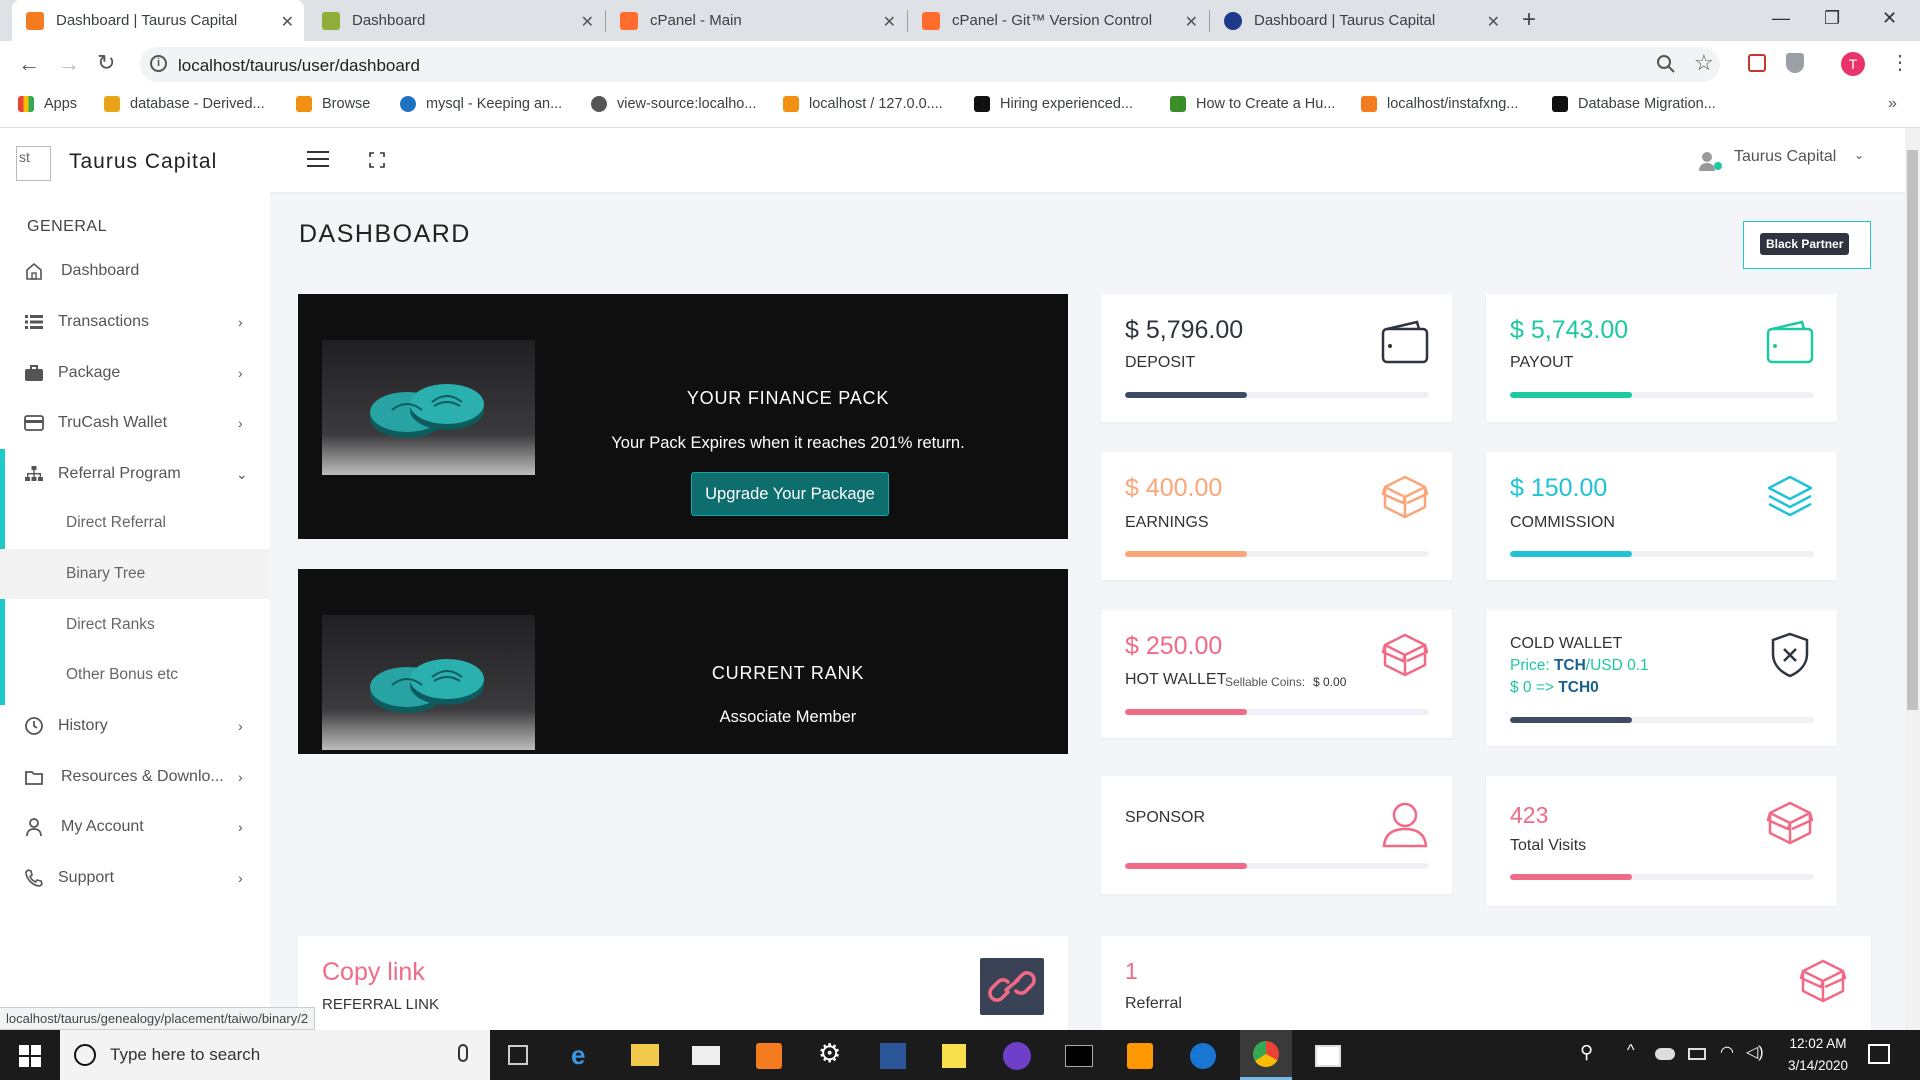 The height and width of the screenshot is (1080, 1920). Describe the element at coordinates (1562, 522) in the screenshot. I see `commission-label: COMMISSION` at that location.